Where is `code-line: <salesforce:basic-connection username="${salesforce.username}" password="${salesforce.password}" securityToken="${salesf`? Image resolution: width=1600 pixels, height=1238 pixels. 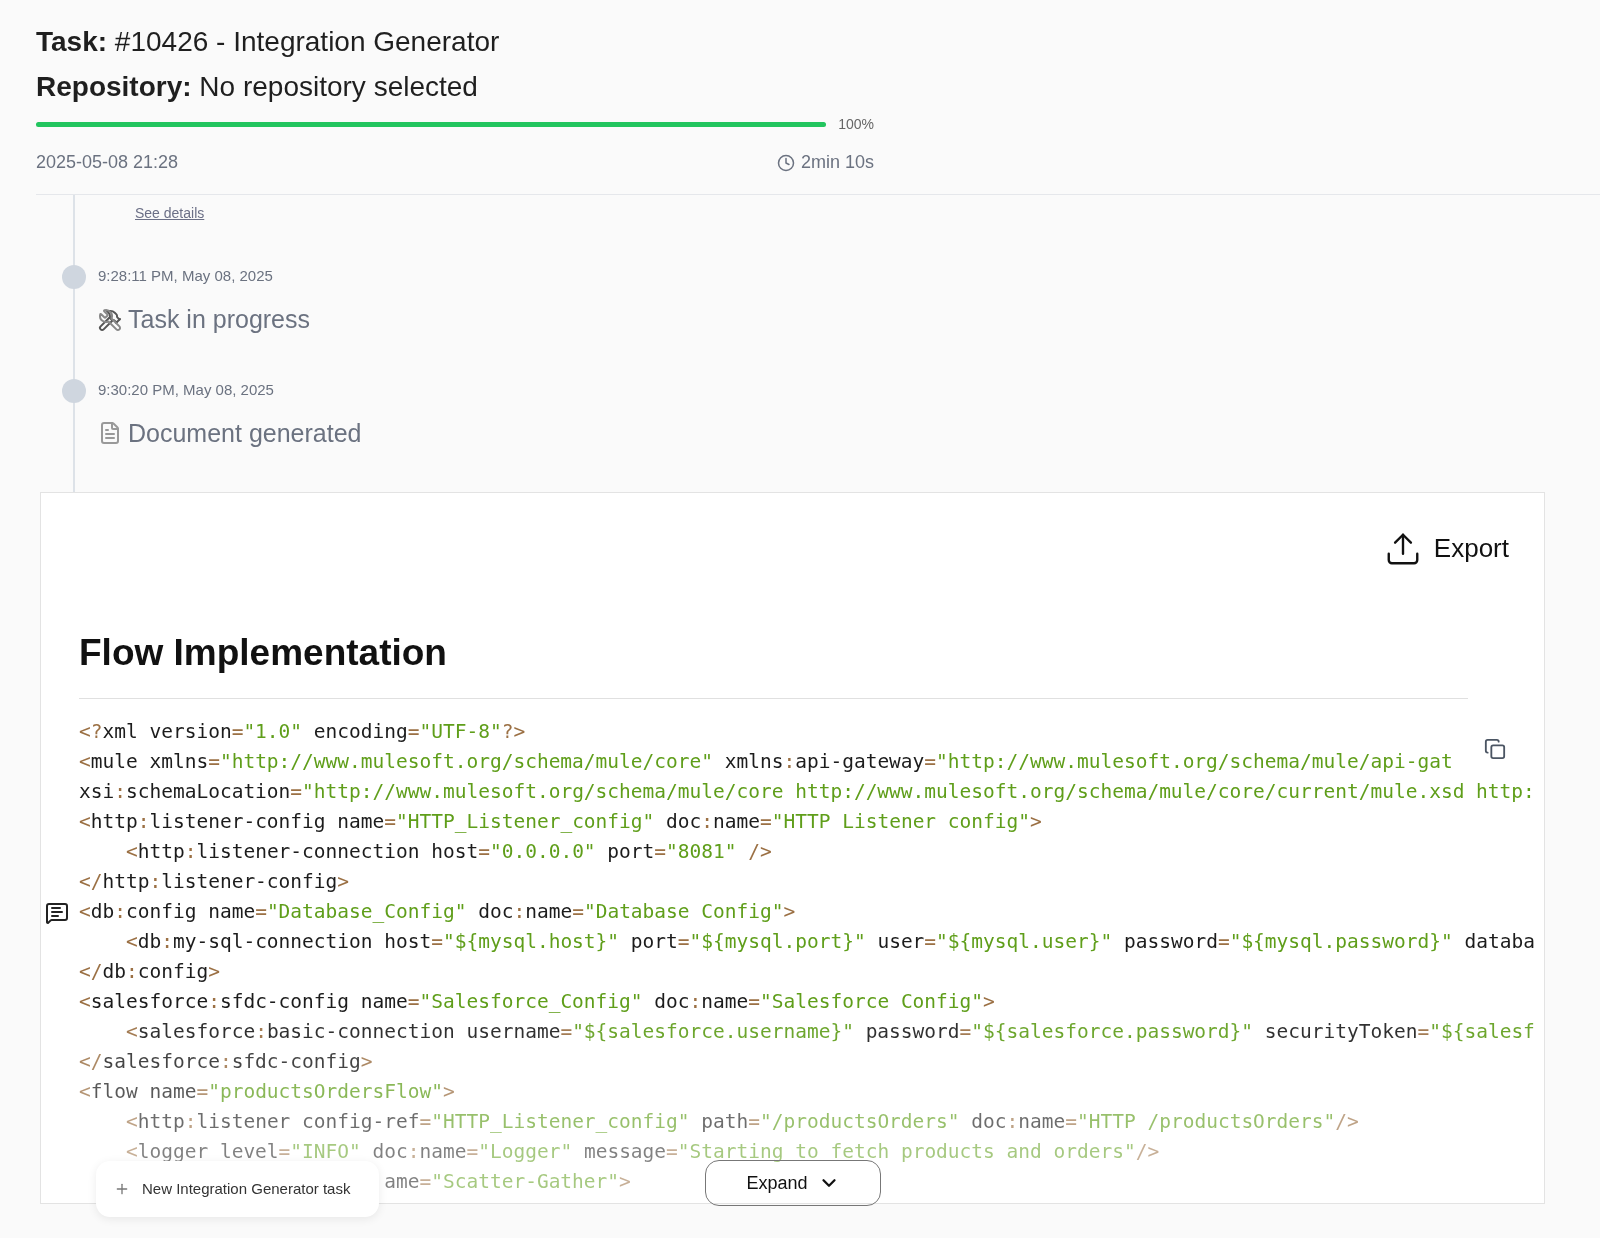
code-line: <salesforce:basic-connection username="${salesforce.username}" password="${salesforce.password}" securityToken="${salesf is located at coordinates (830, 1031).